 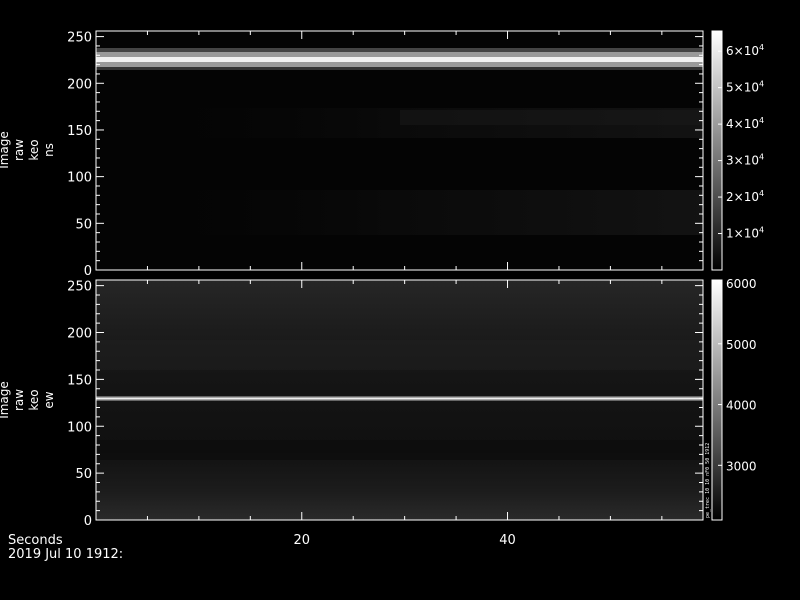 I want to click on colorbar-ew-tick-label: 5000, so click(x=741, y=345).